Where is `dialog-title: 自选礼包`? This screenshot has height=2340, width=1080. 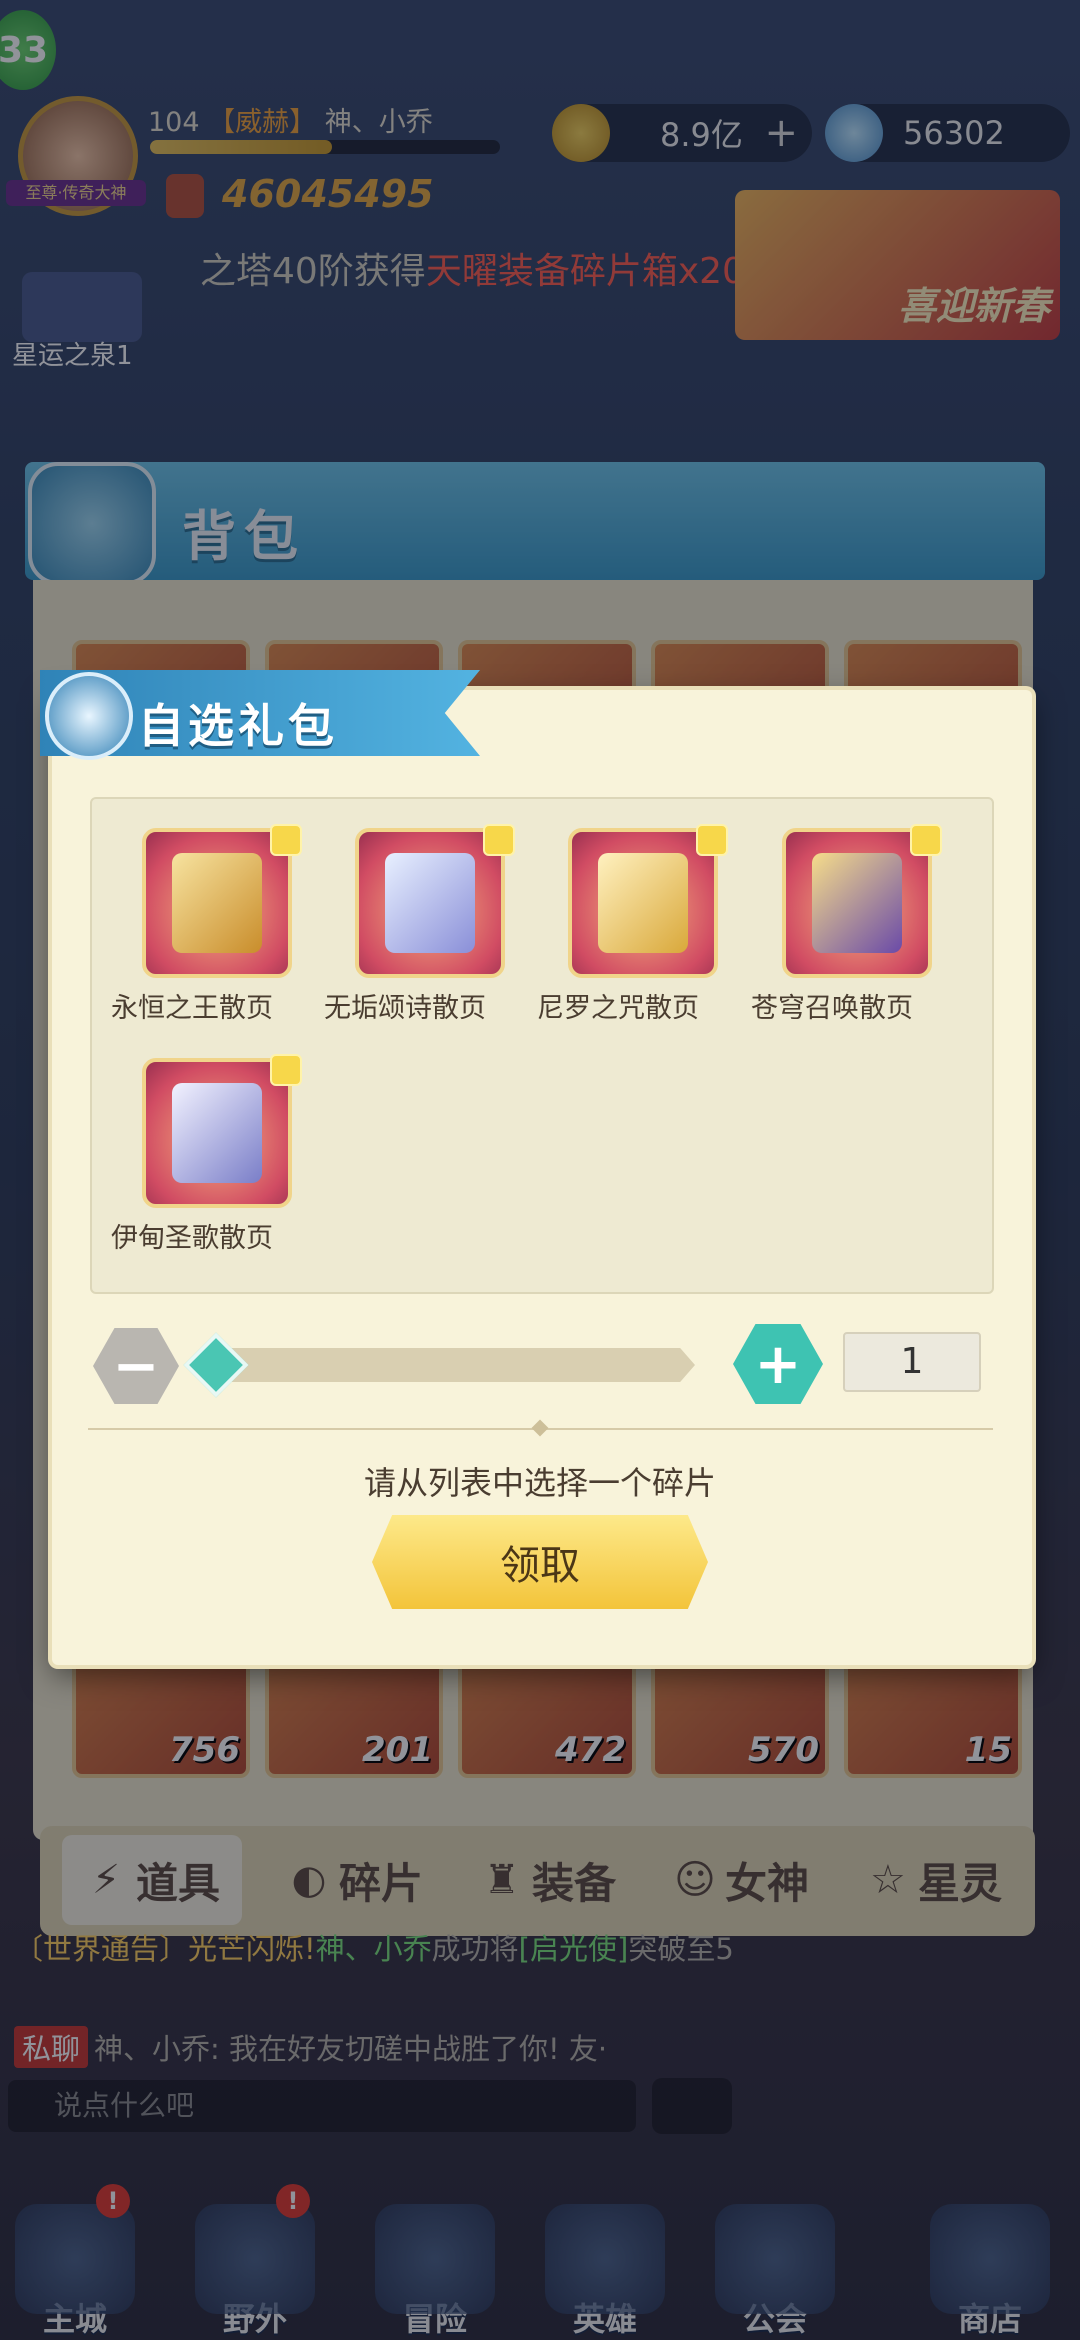
dialog-title: 自选礼包 is located at coordinates (238, 726).